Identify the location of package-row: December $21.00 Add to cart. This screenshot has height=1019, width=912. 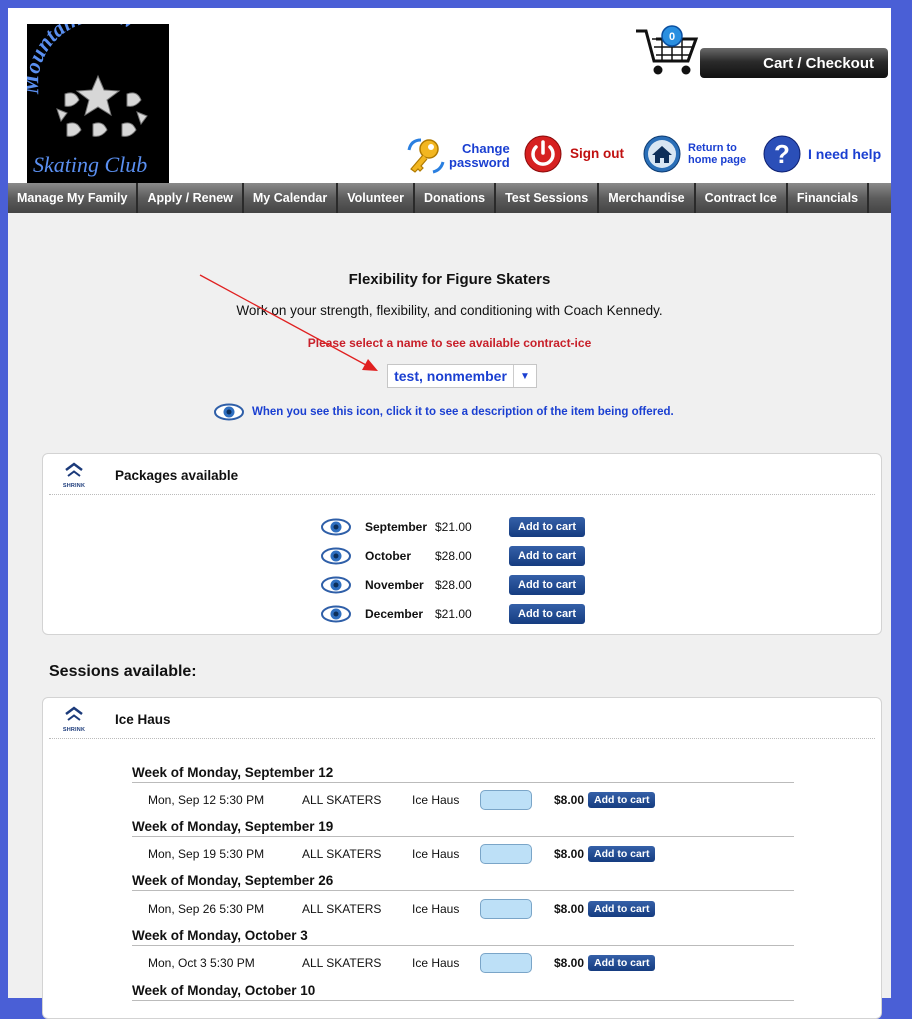
(453, 614).